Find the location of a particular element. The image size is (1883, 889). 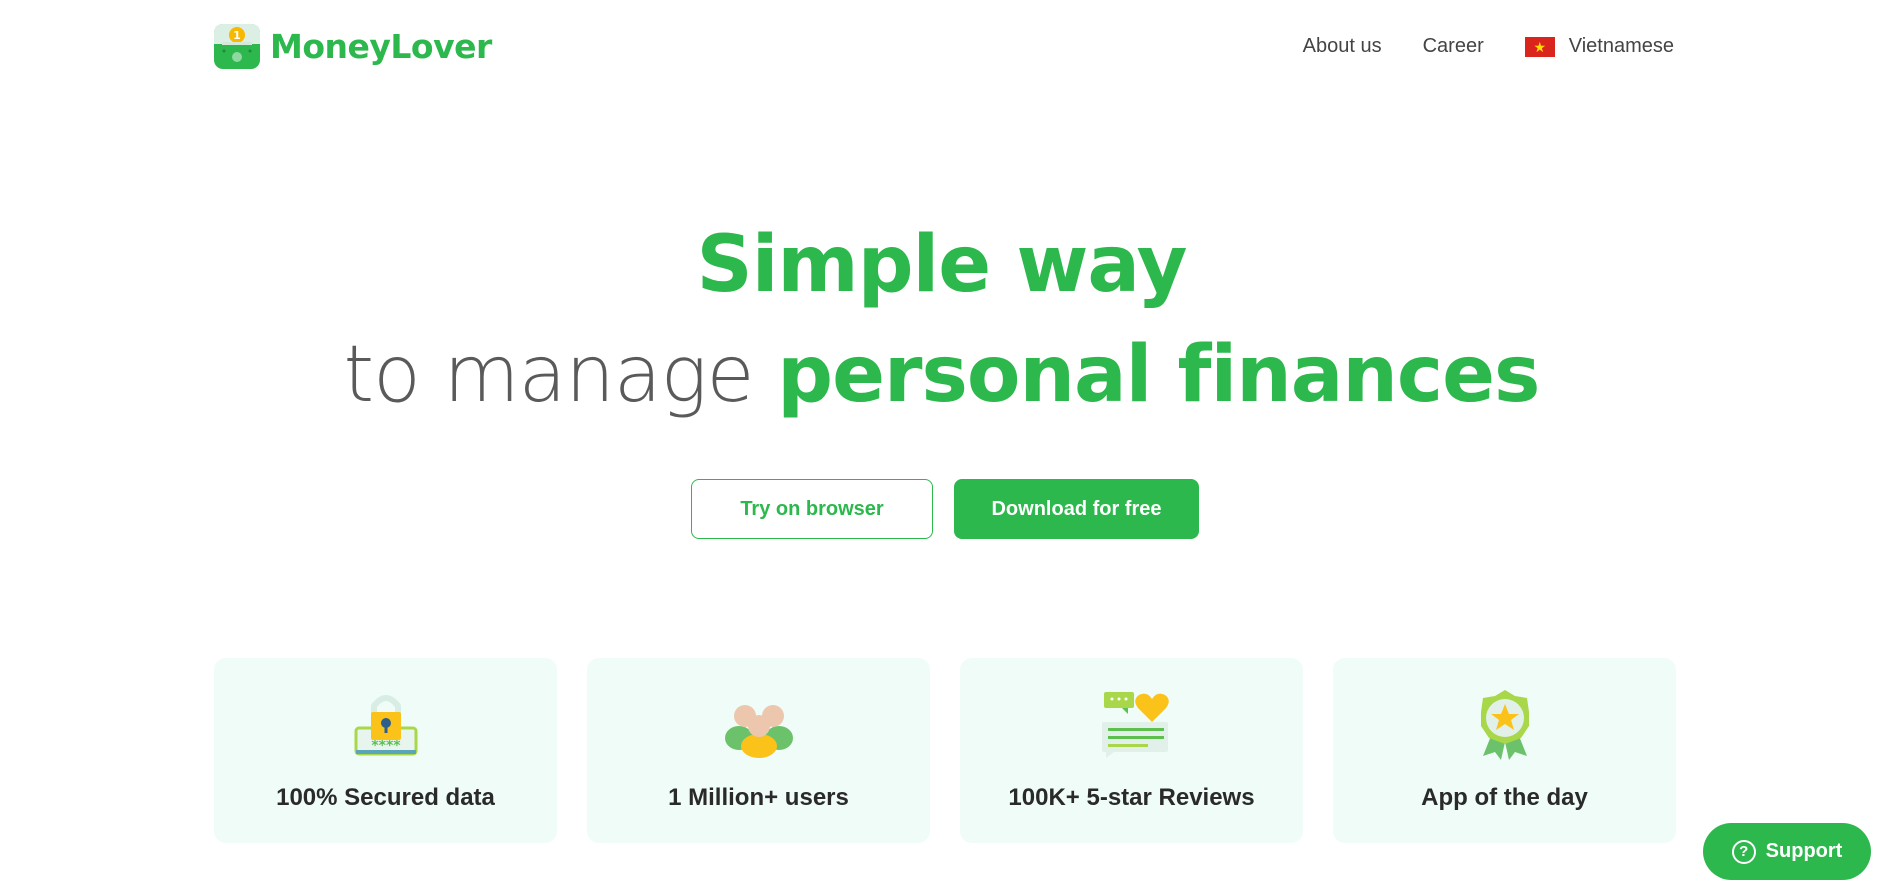

language-selector: ★ Vietnamese is located at coordinates (1599, 46).